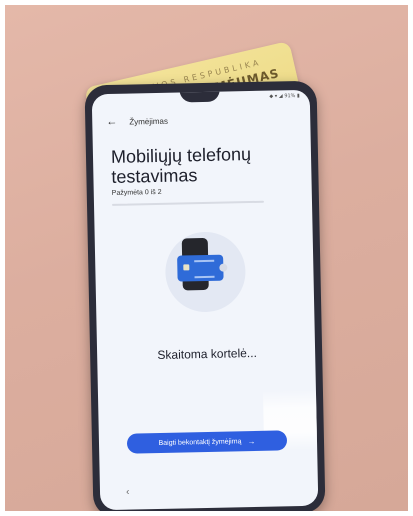 The image size is (413, 516). Describe the element at coordinates (186, 267) in the screenshot. I see `card-chip-icon` at that location.